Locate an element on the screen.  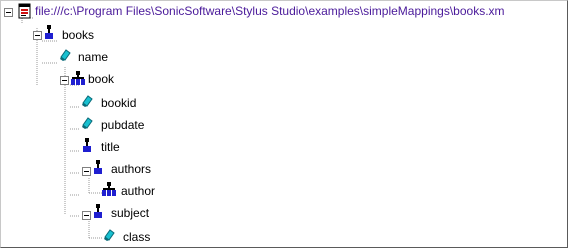
tree-node-name: name is located at coordinates (93, 57).